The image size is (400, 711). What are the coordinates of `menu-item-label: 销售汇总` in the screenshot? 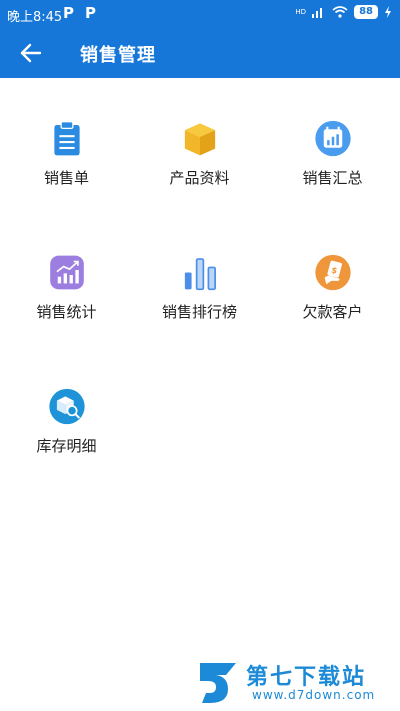 It's located at (332, 178).